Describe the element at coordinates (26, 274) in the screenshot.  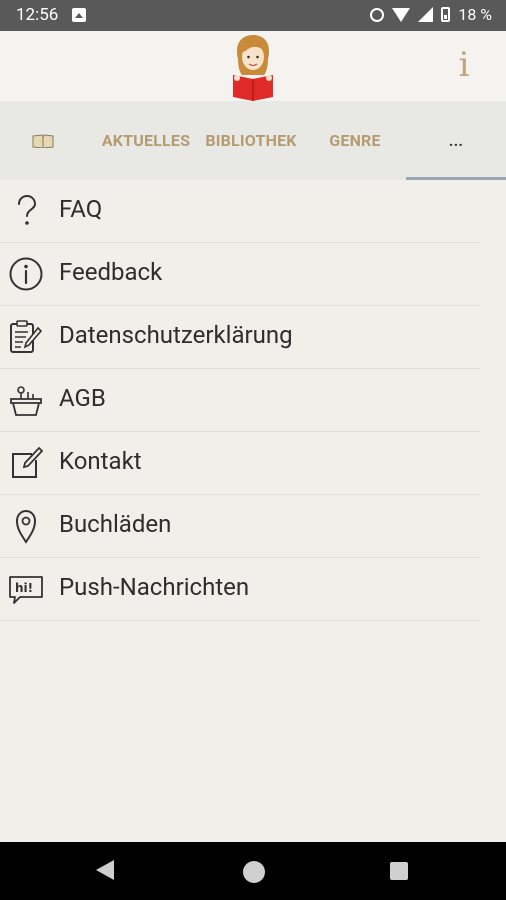
I see `info-circle-icon` at that location.